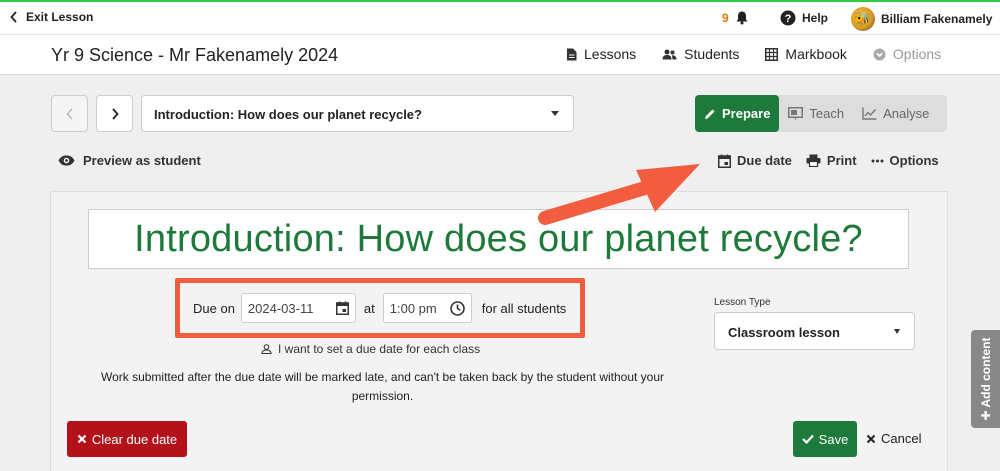 Image resolution: width=1000 pixels, height=471 pixels. What do you see at coordinates (746, 113) in the screenshot?
I see `mode-prepare-label: Prepare` at bounding box center [746, 113].